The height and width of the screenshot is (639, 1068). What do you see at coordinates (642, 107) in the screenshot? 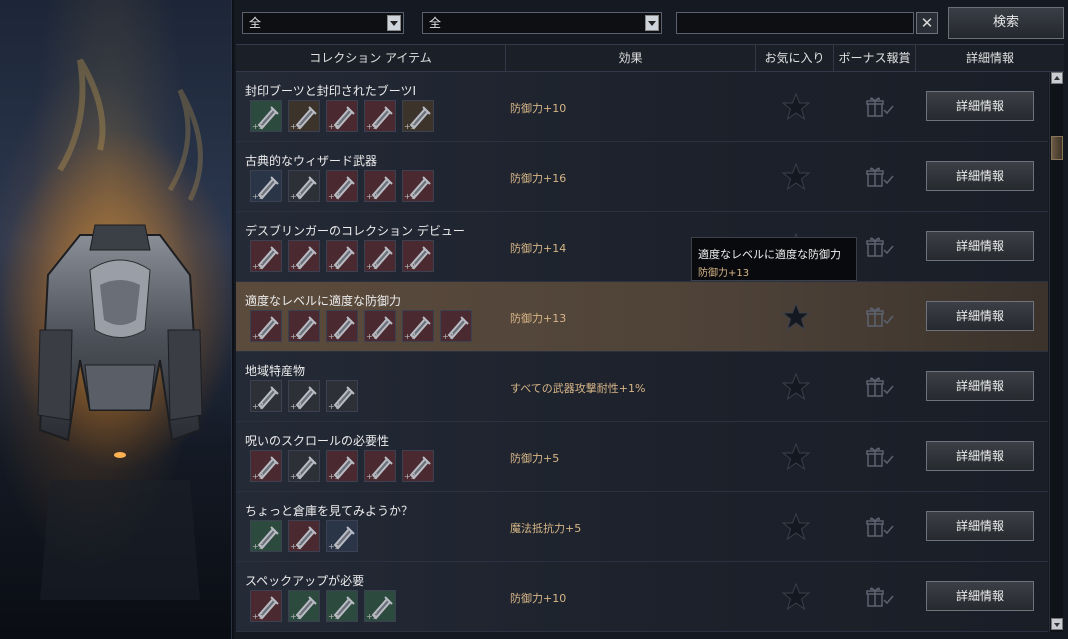
I see `collection-row: 封印ブーツと封印されたブーツI +5 +5 +6 +5 +5 防御力+10 詳細情報` at bounding box center [642, 107].